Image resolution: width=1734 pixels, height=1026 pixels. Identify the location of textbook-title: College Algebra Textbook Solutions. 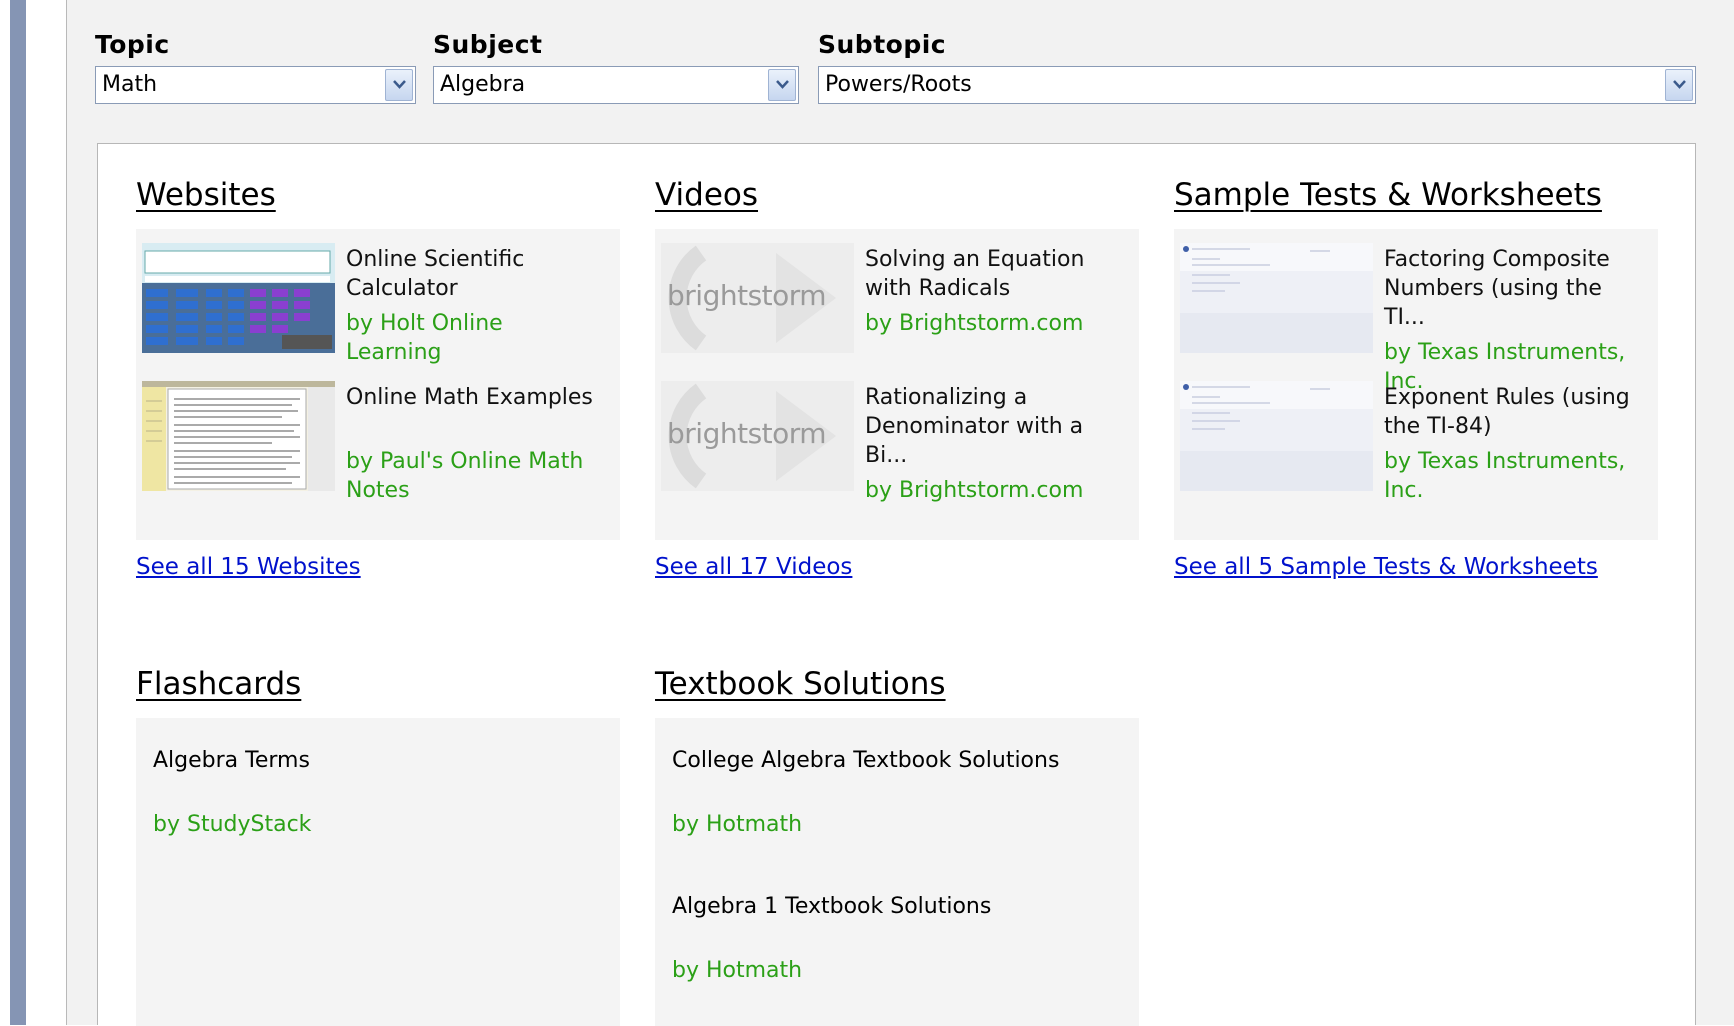
(865, 760).